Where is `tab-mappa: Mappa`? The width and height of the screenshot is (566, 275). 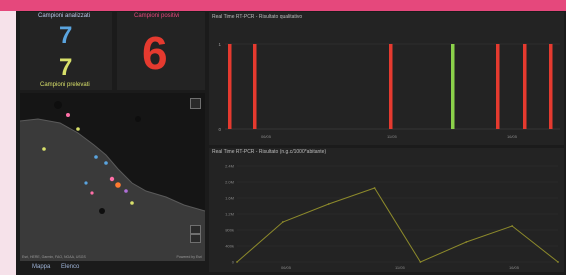
tab-mappa: Mappa is located at coordinates (41, 267).